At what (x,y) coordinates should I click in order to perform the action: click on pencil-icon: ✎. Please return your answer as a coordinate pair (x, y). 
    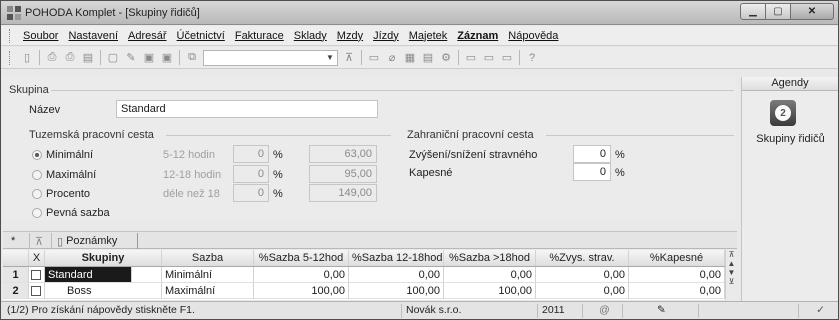
    Looking at the image, I should click on (661, 310).